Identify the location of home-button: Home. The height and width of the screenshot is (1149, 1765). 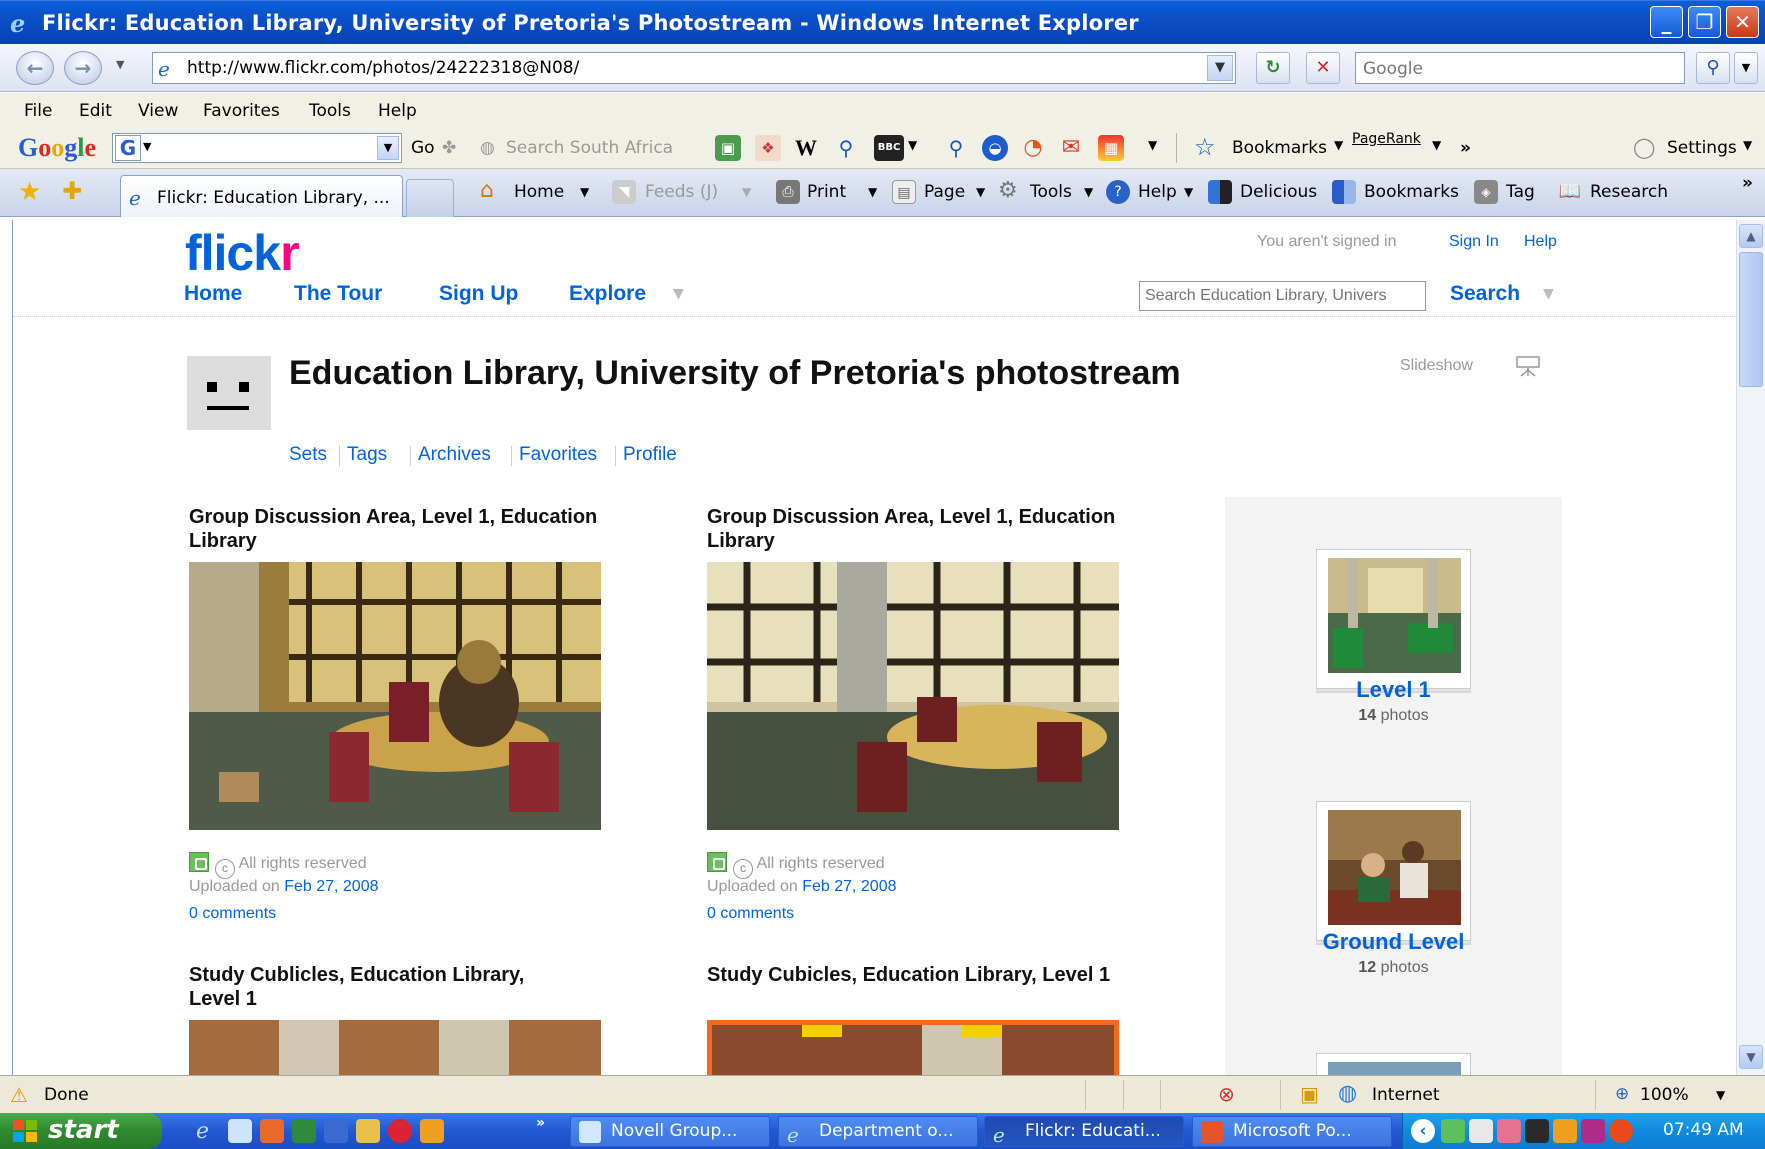
(539, 192).